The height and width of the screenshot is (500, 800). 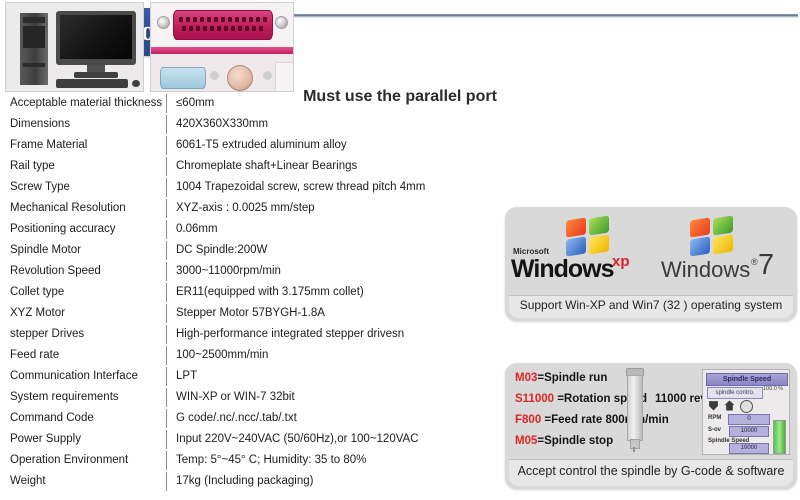 I want to click on pc-tower-vent-icon, so click(x=34, y=65).